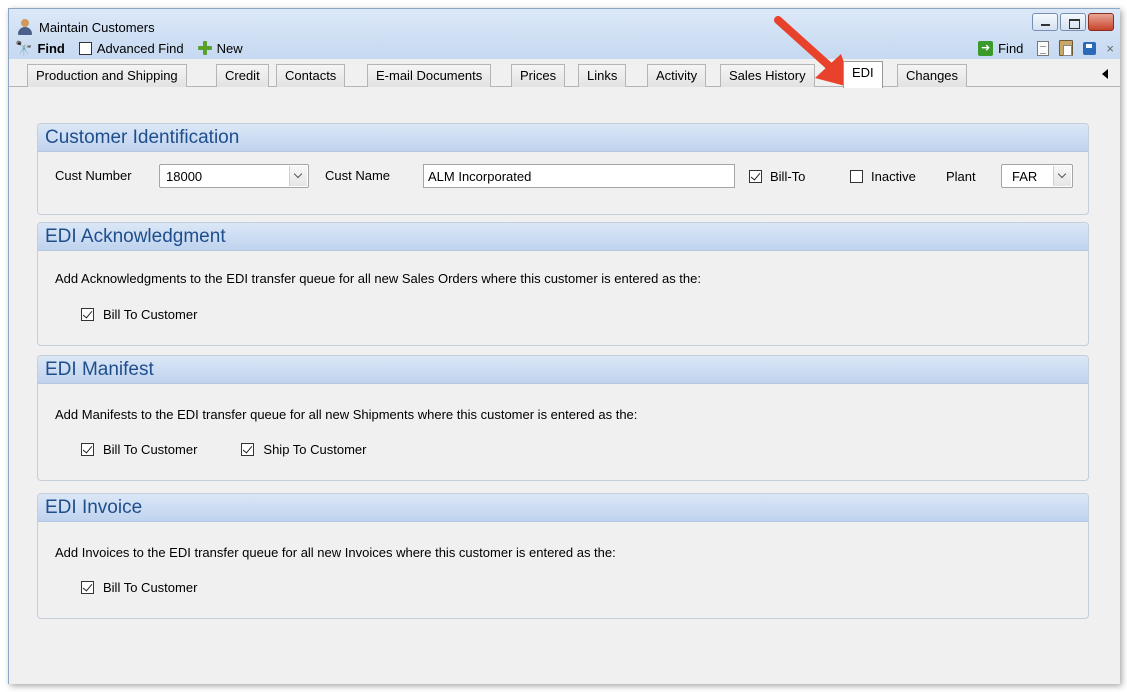 The image size is (1127, 692). I want to click on tab-contacts: Contacts, so click(311, 75).